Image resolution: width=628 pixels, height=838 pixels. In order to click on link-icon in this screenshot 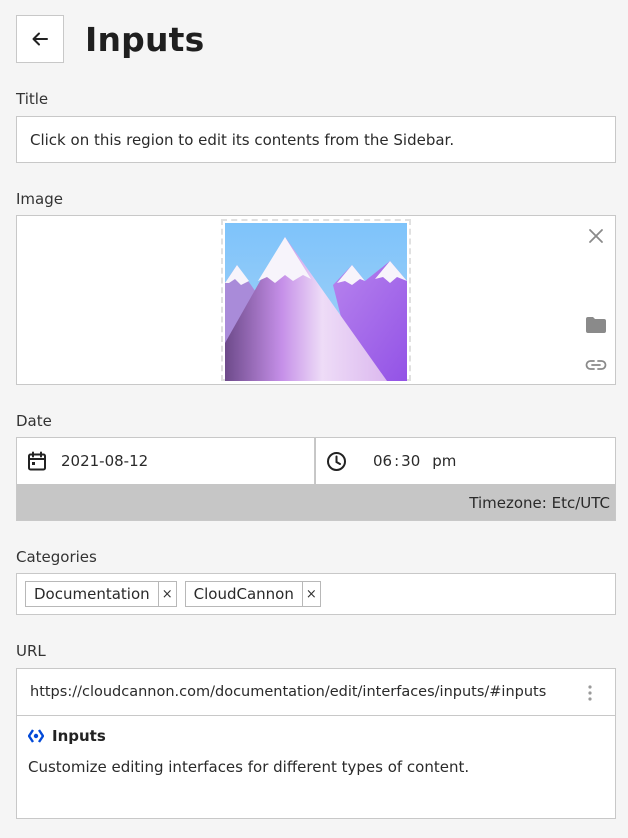, I will do `click(596, 365)`.